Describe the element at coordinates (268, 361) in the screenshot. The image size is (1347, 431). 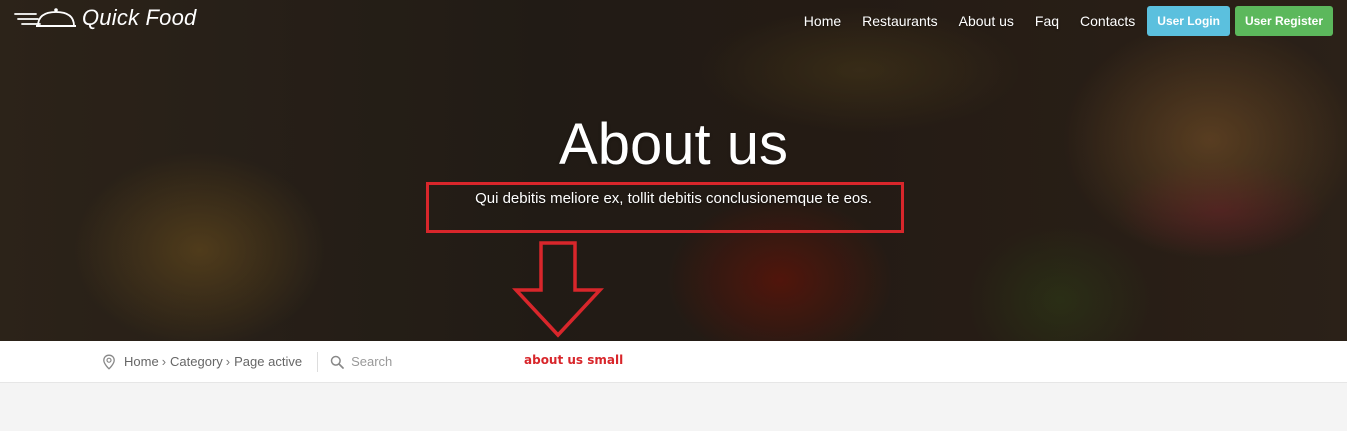
I see `breadcrumb-page-active: Page active` at that location.